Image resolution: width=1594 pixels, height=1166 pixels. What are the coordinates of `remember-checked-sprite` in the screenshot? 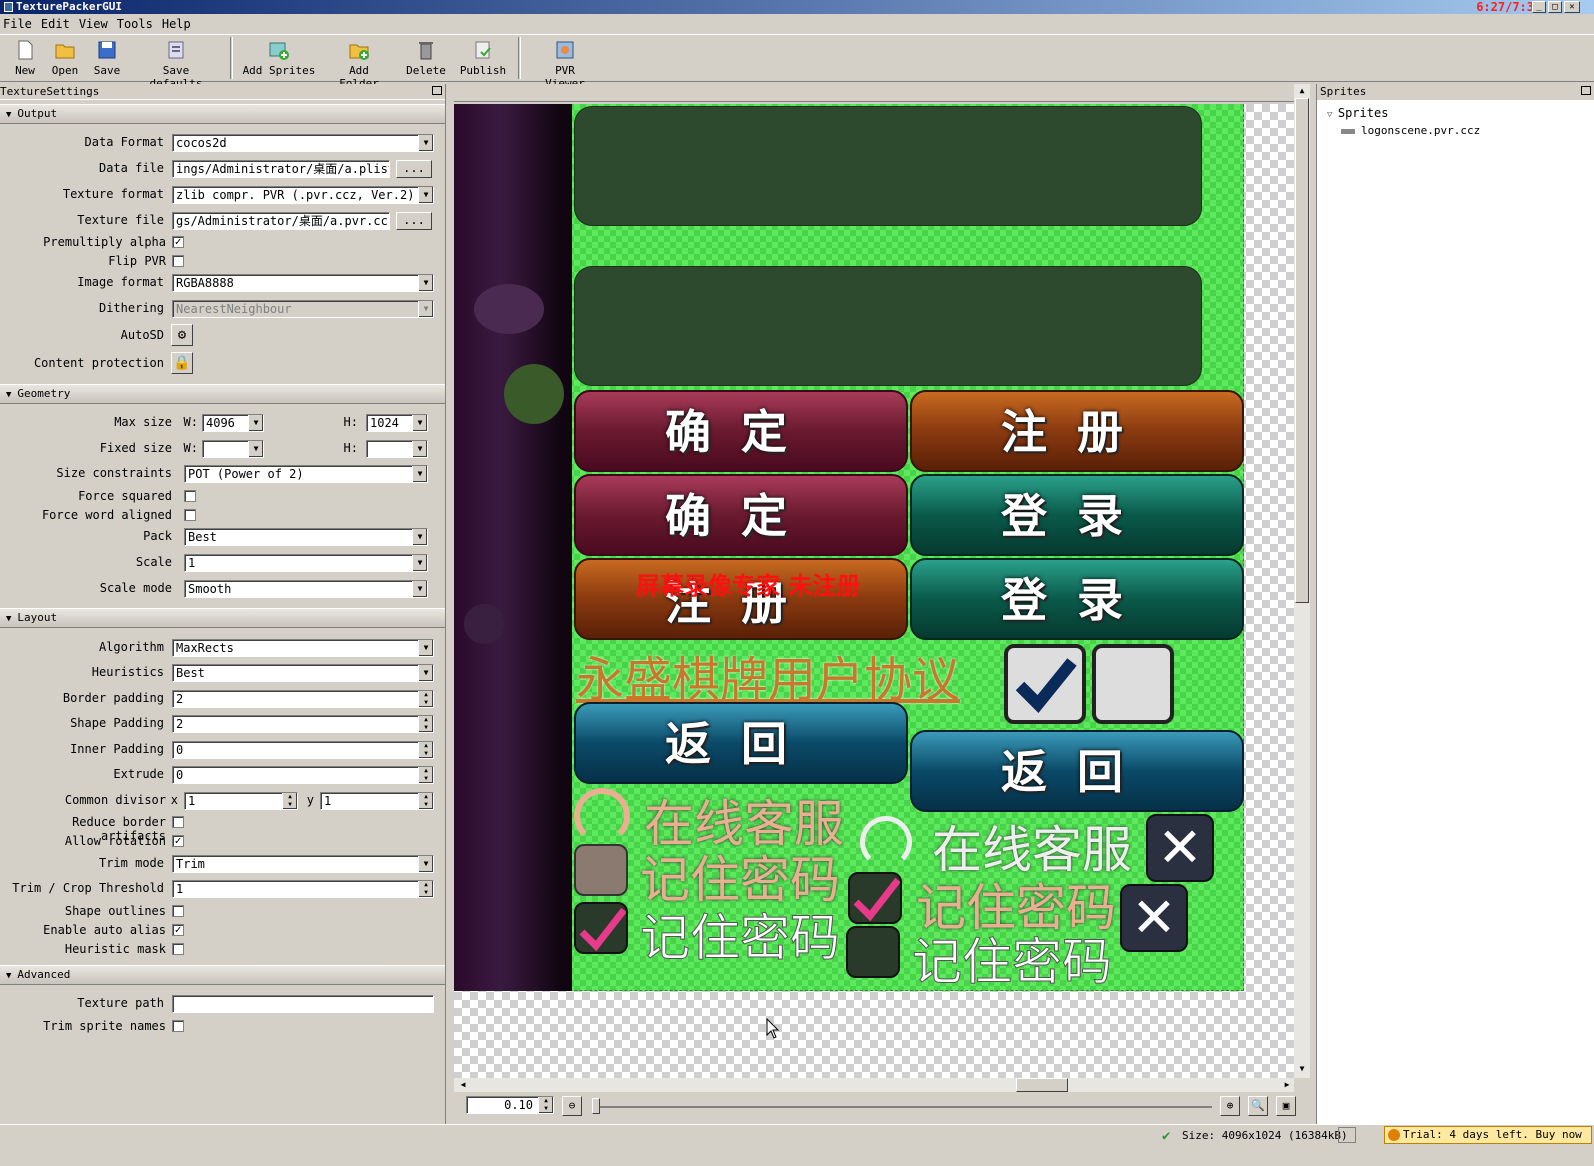 It's located at (601, 928).